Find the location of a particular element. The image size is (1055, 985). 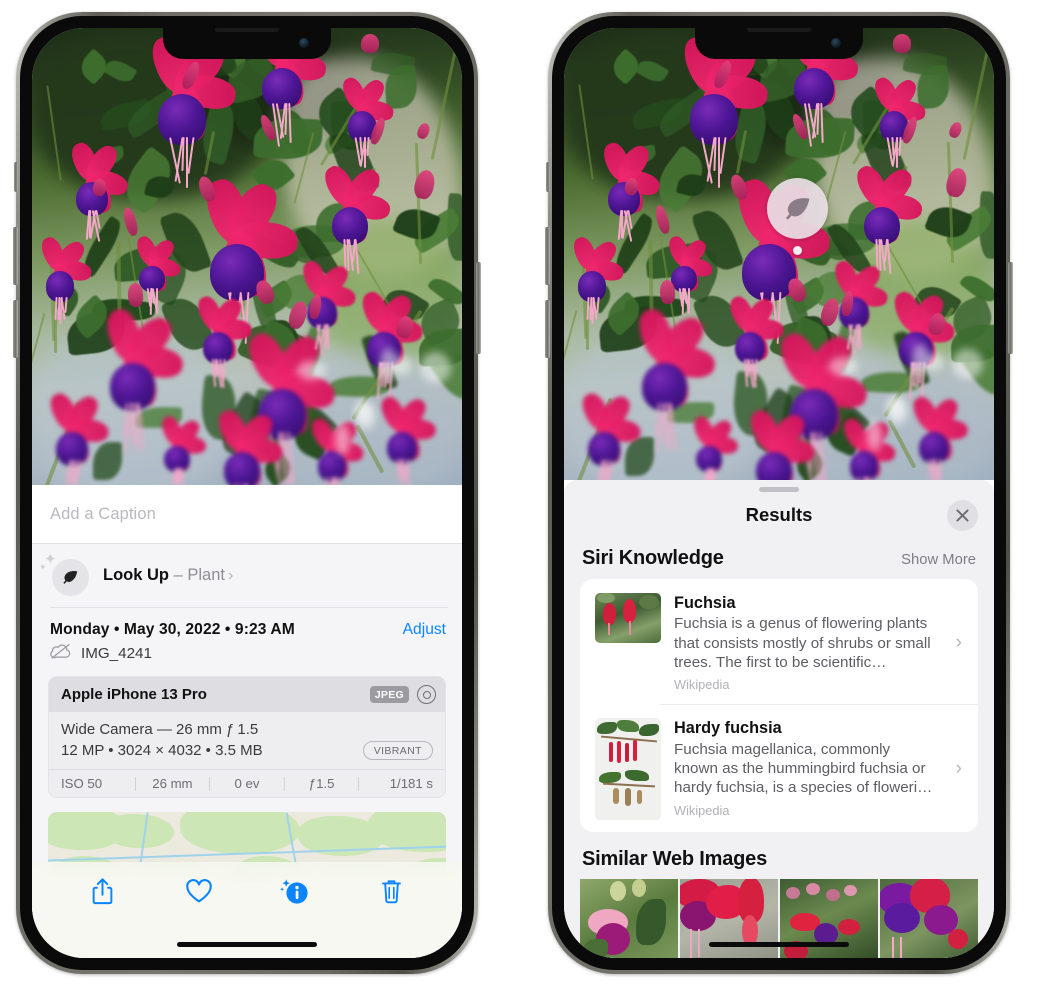

look-up-subject: Plant is located at coordinates (206, 575).